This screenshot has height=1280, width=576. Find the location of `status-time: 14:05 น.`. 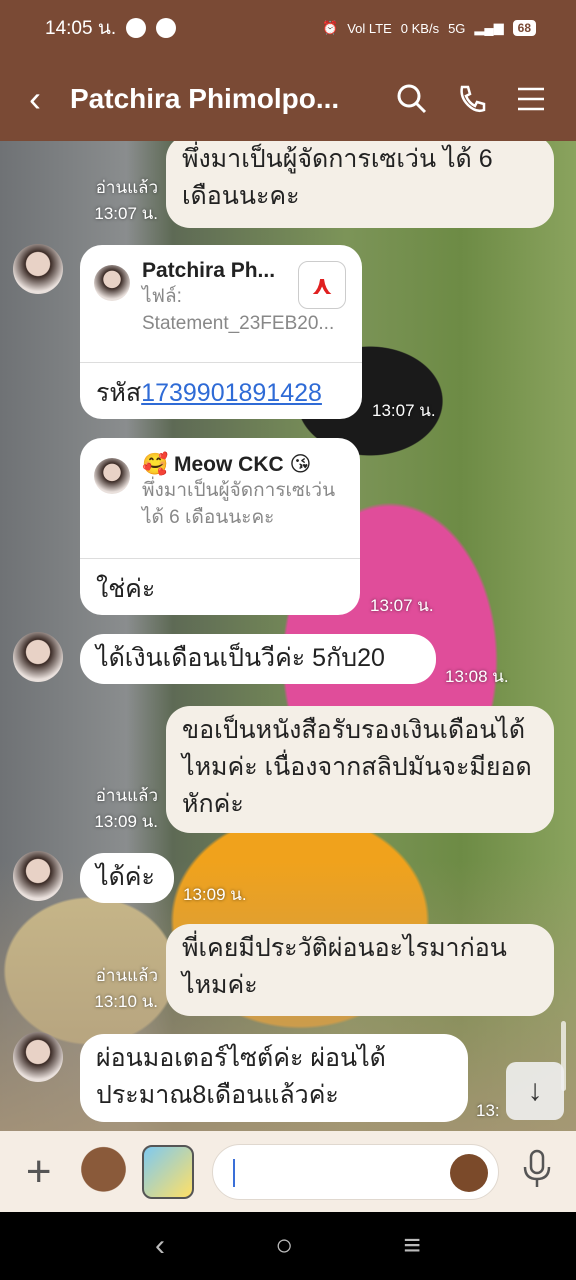

status-time: 14:05 น. is located at coordinates (81, 28).